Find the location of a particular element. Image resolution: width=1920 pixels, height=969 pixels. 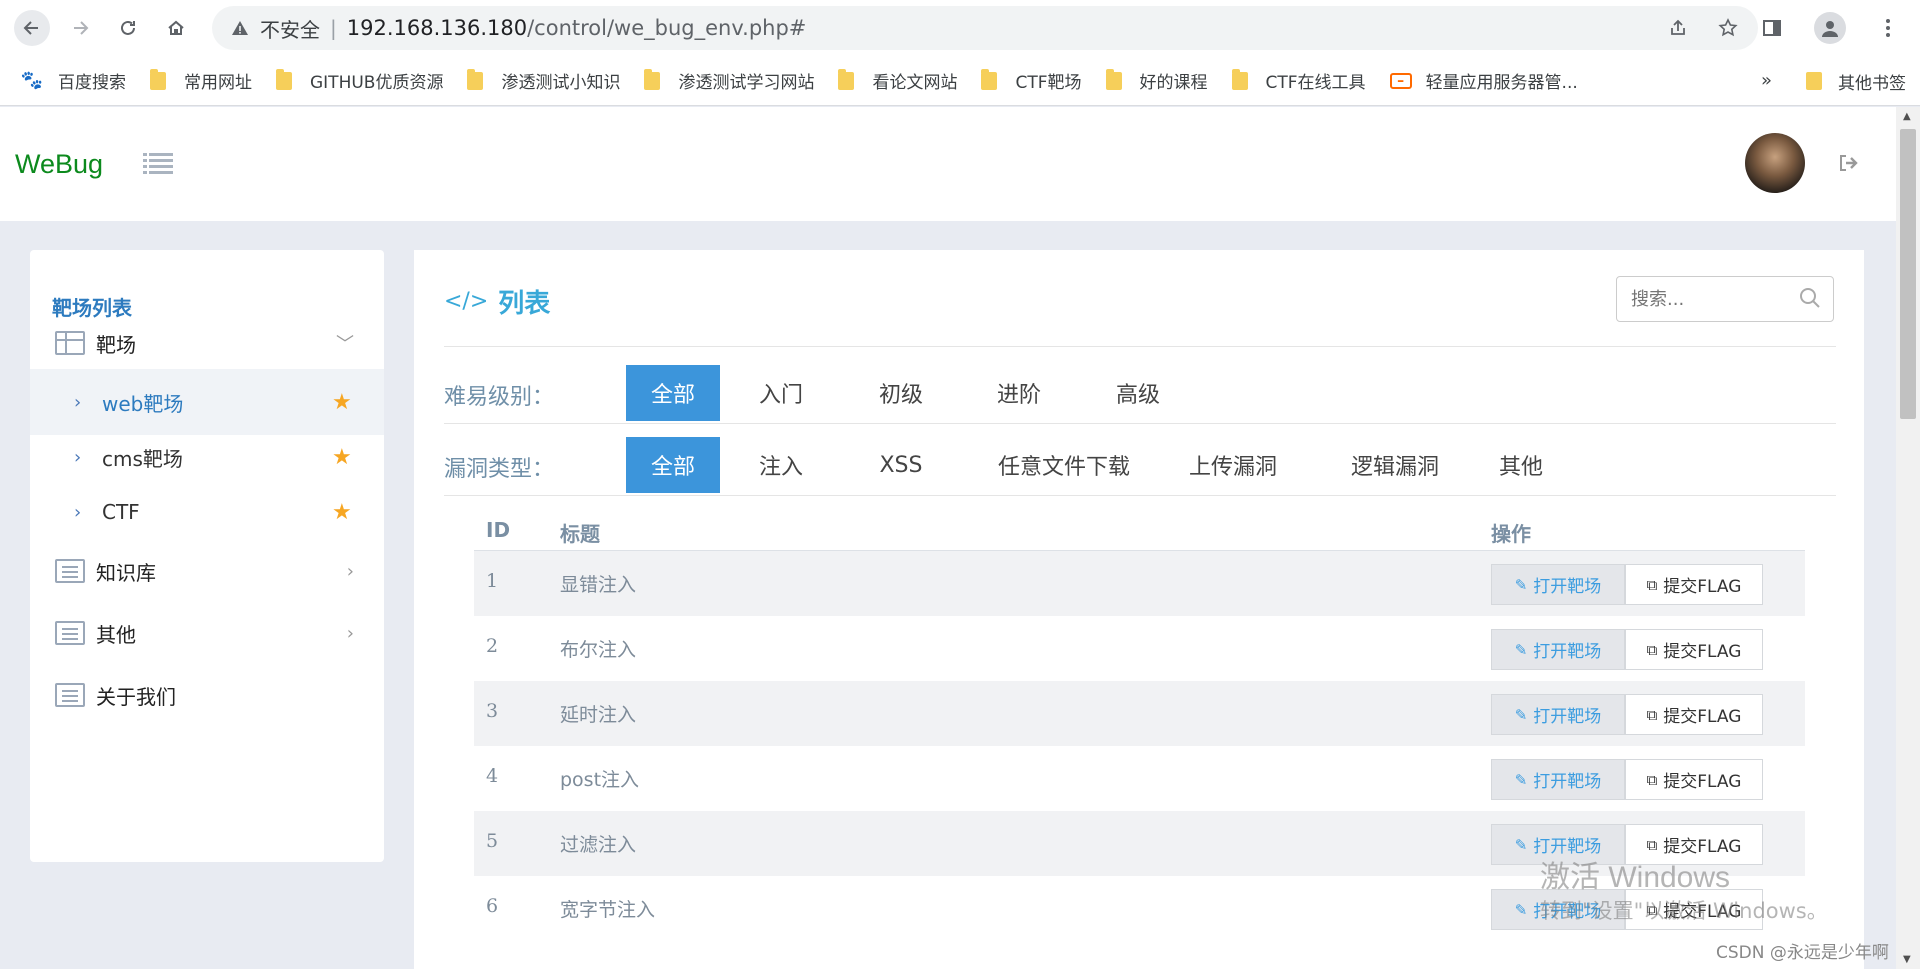

back-button is located at coordinates (32, 28).